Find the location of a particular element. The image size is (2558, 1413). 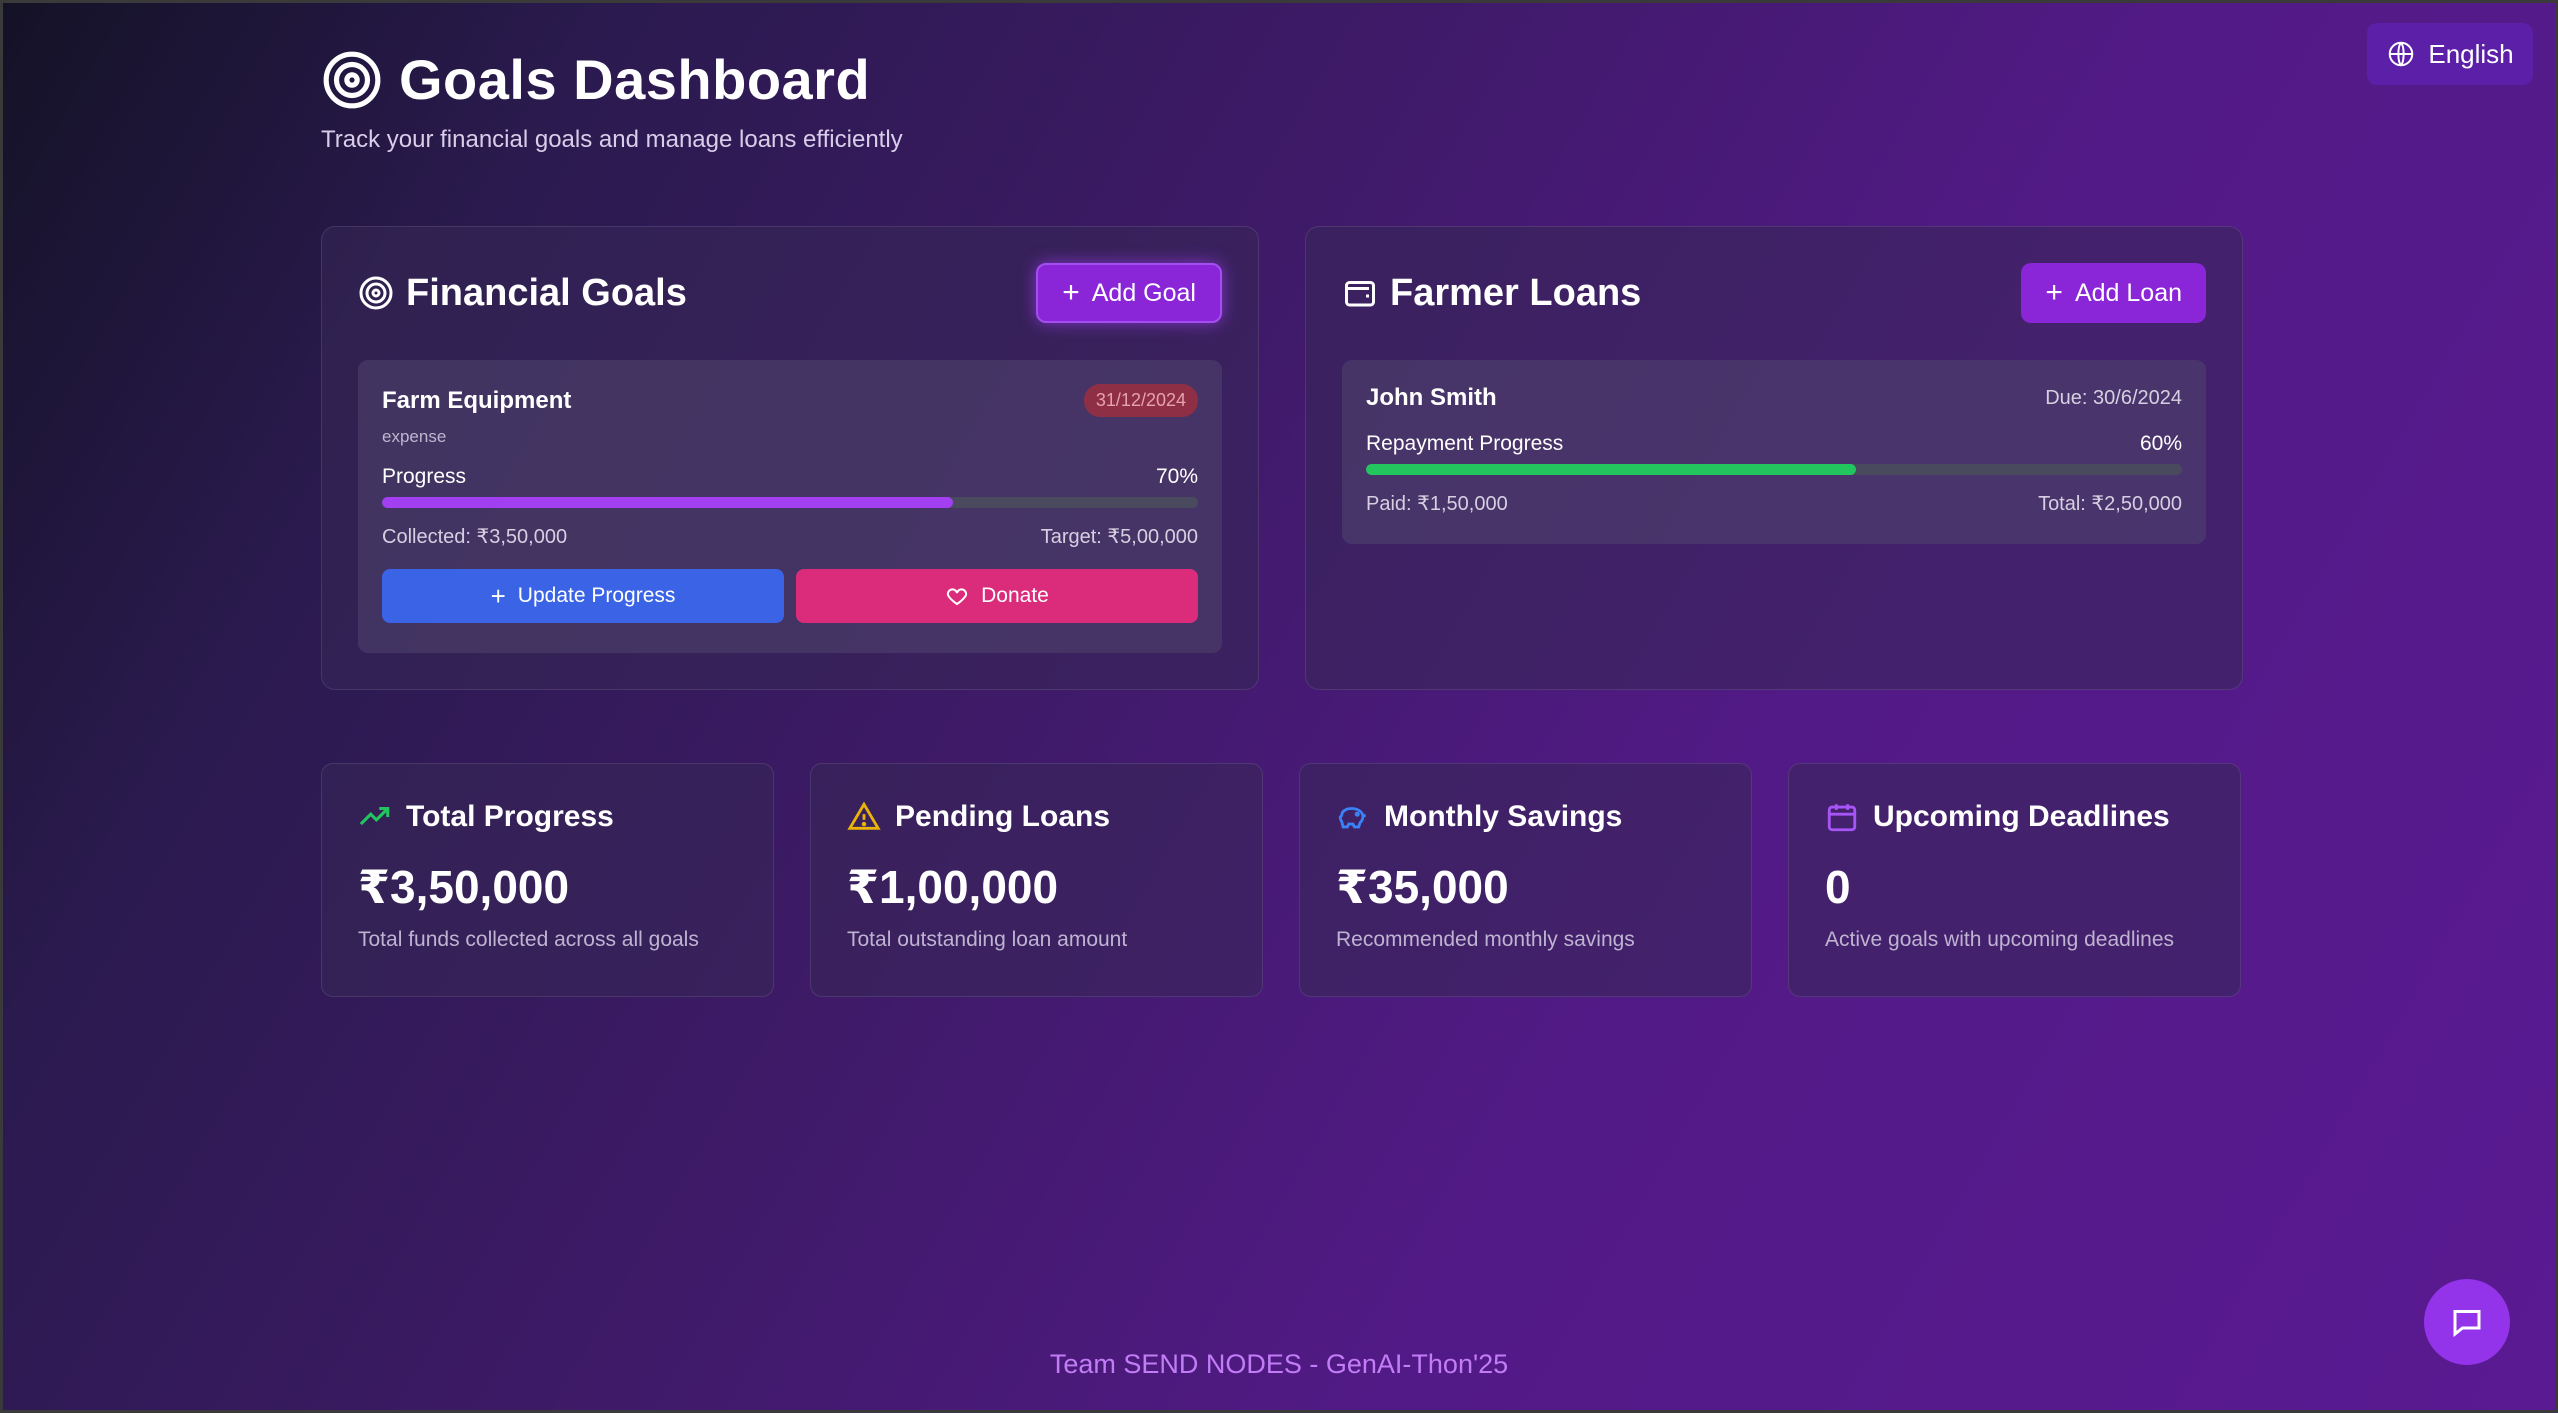

chat-icon is located at coordinates (2467, 1324).